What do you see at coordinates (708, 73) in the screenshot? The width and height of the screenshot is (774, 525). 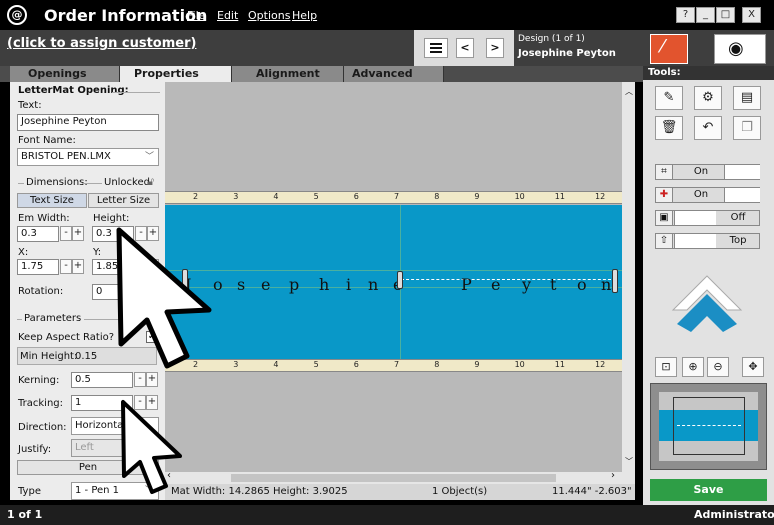 I see `tools-header: Tools:` at bounding box center [708, 73].